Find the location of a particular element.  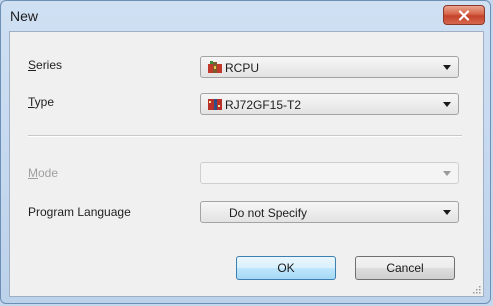

close-icon is located at coordinates (464, 15).